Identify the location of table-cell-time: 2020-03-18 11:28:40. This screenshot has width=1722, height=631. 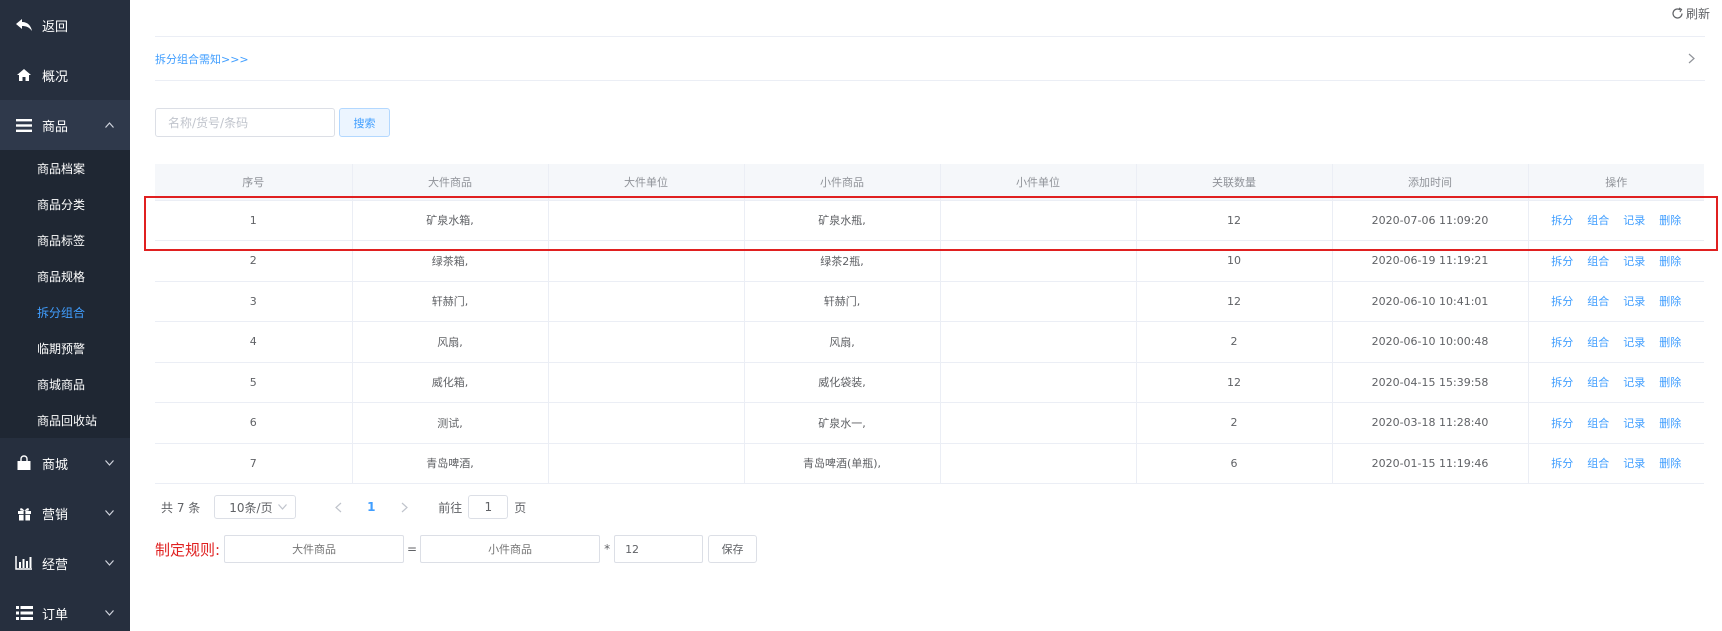
(1430, 423).